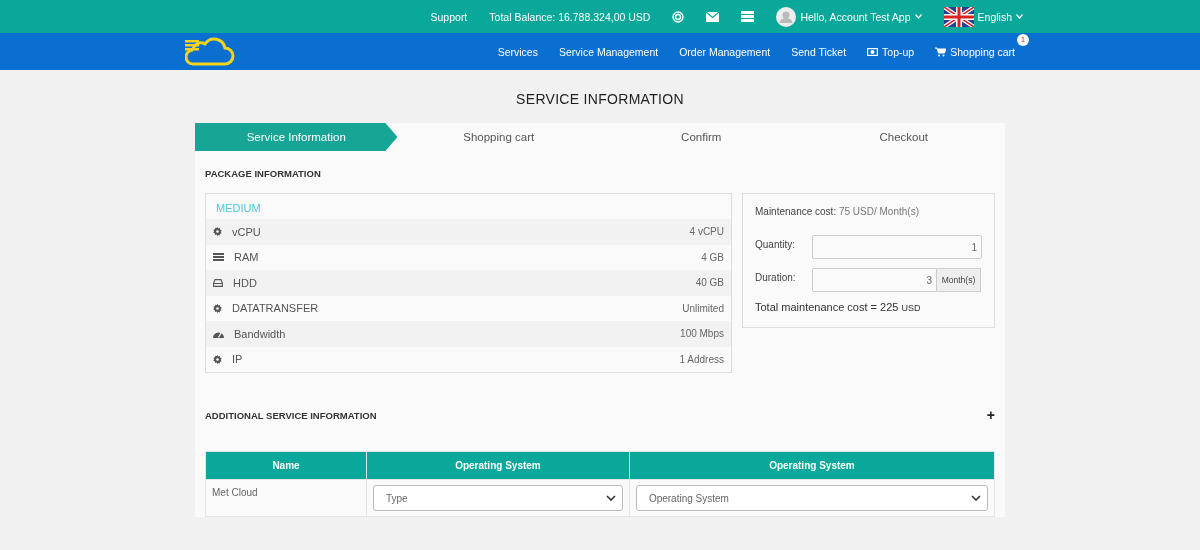  Describe the element at coordinates (703, 308) in the screenshot. I see `spec-value: Unlimited` at that location.